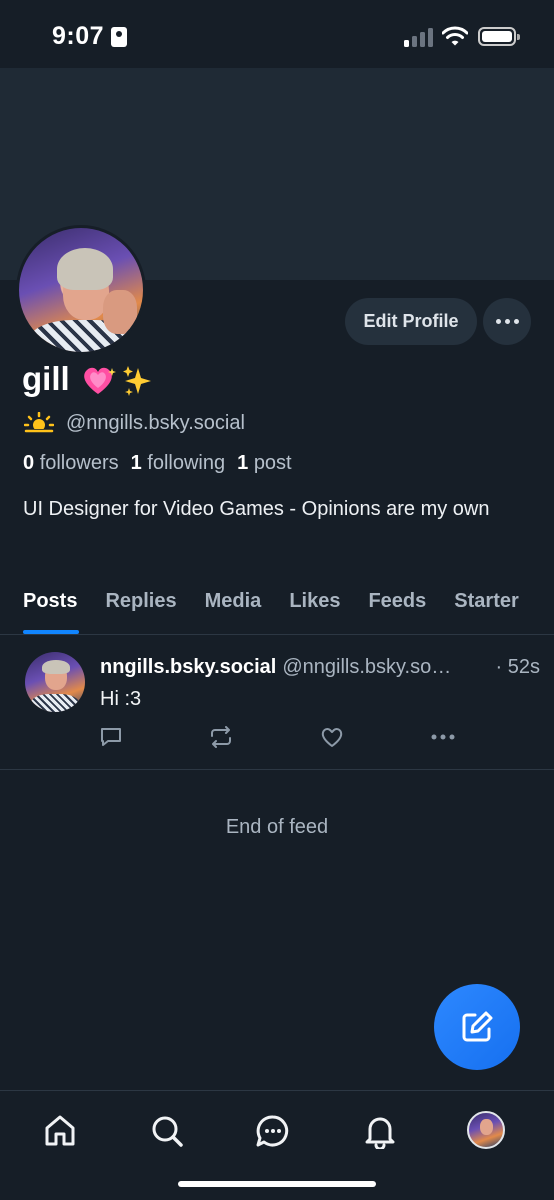 This screenshot has height=1200, width=554. I want to click on wifi-icon, so click(455, 36).